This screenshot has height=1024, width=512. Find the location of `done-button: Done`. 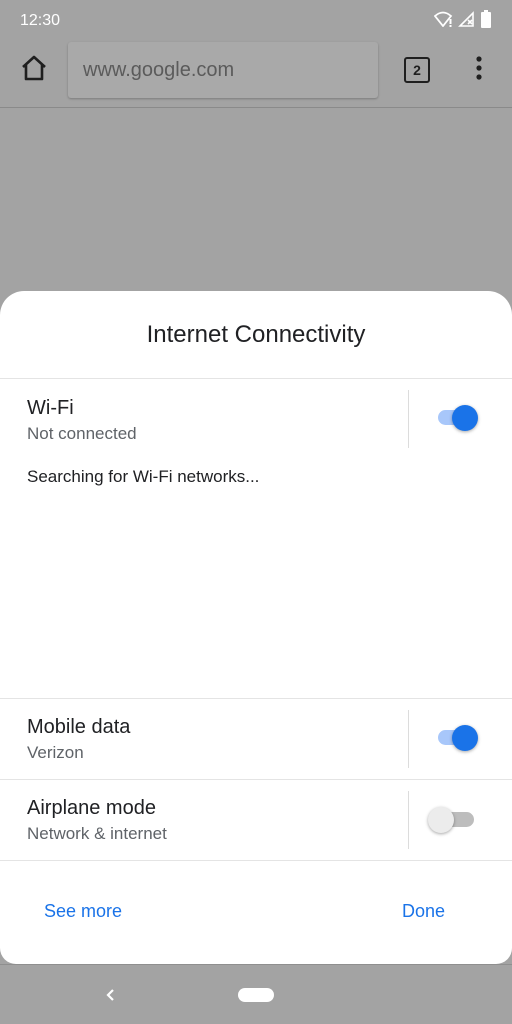

done-button: Done is located at coordinates (423, 911).